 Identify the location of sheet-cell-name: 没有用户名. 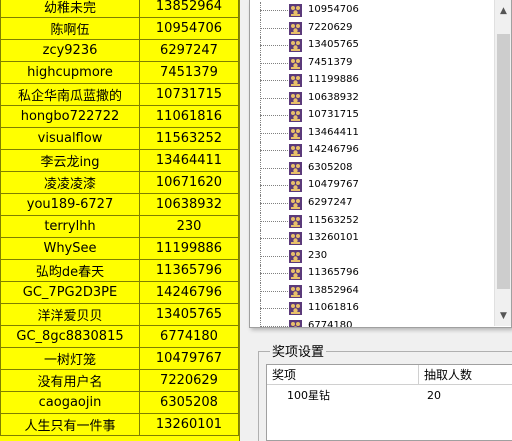
(70, 380).